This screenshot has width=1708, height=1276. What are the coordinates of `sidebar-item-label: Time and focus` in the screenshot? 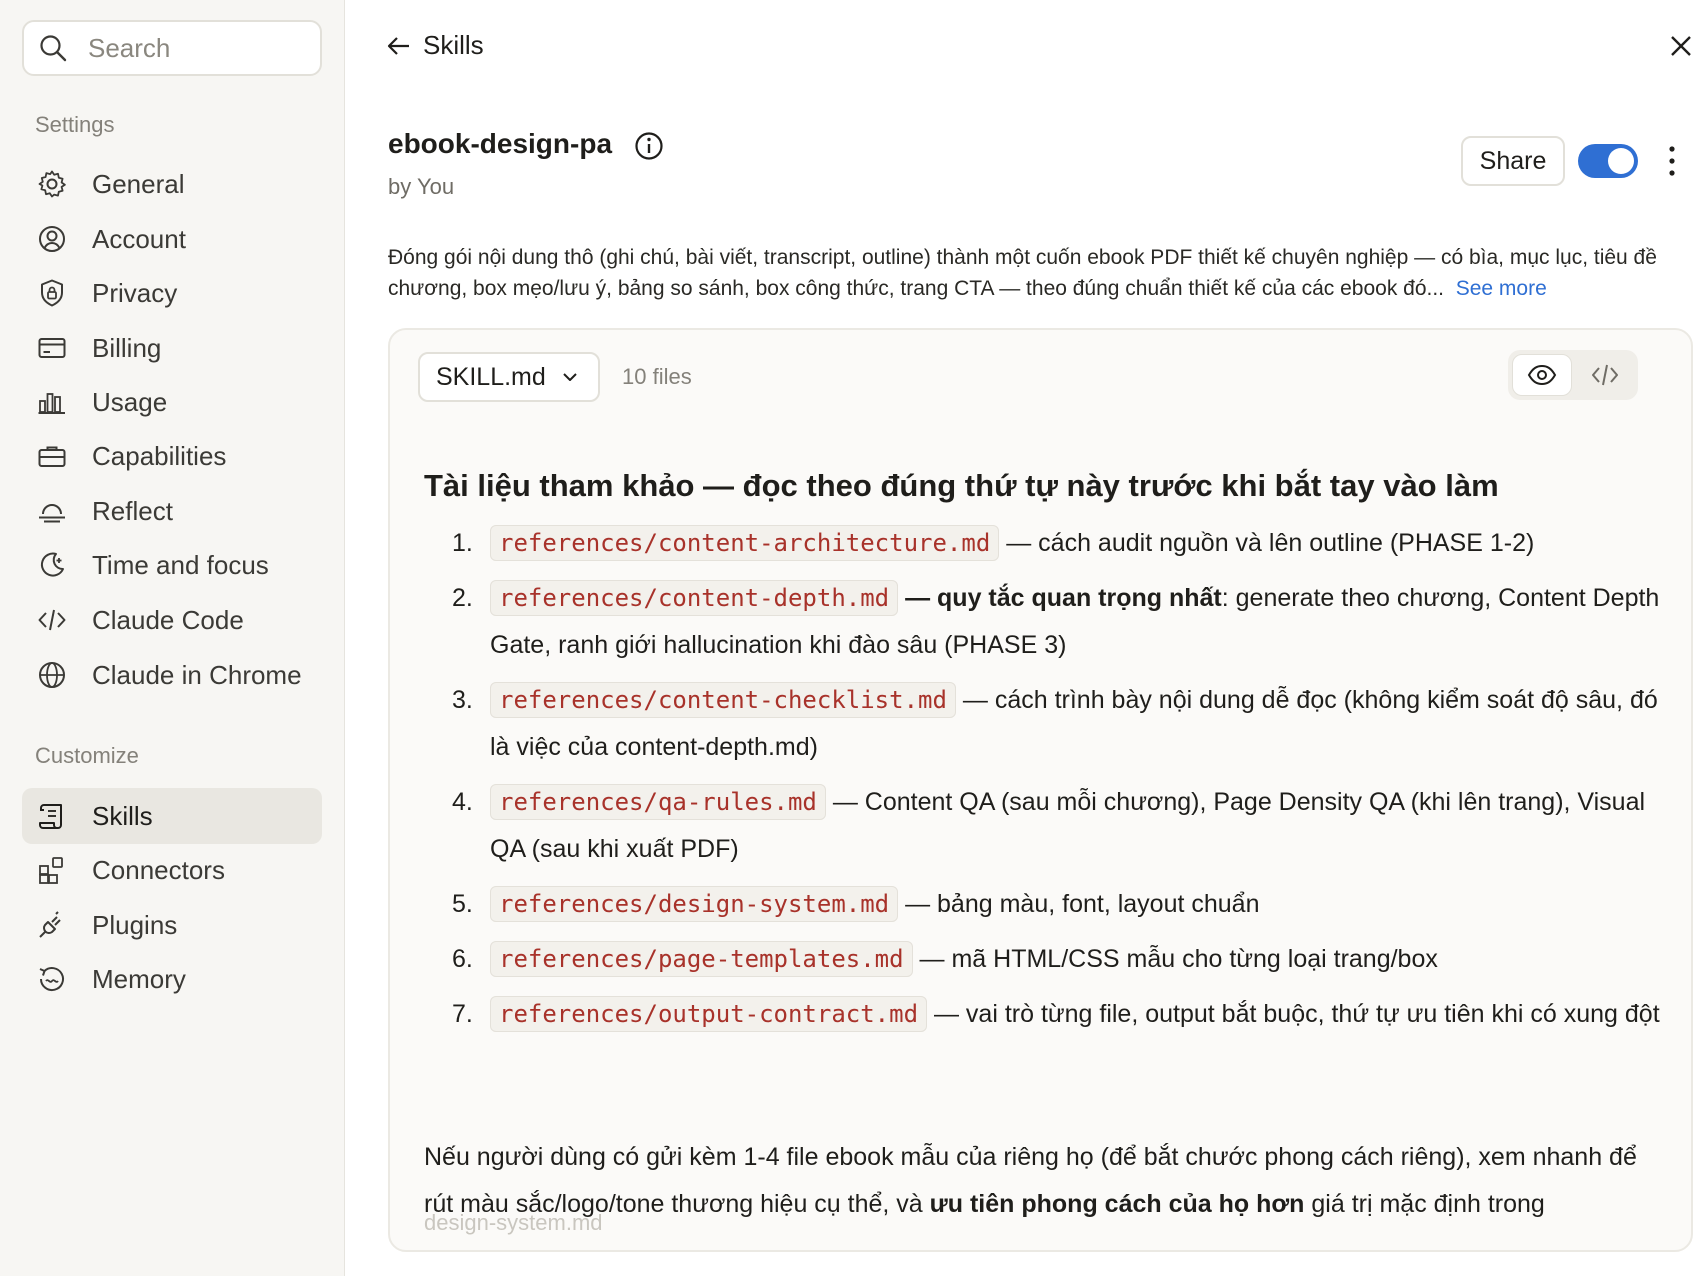 It's located at (180, 564).